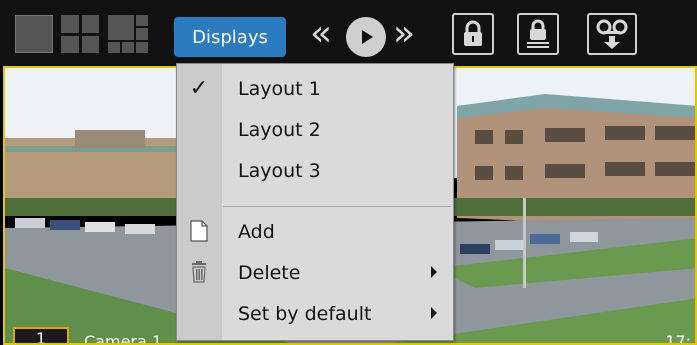 This screenshot has width=697, height=345. Describe the element at coordinates (80, 34) in the screenshot. I see `quad-view-icon` at that location.